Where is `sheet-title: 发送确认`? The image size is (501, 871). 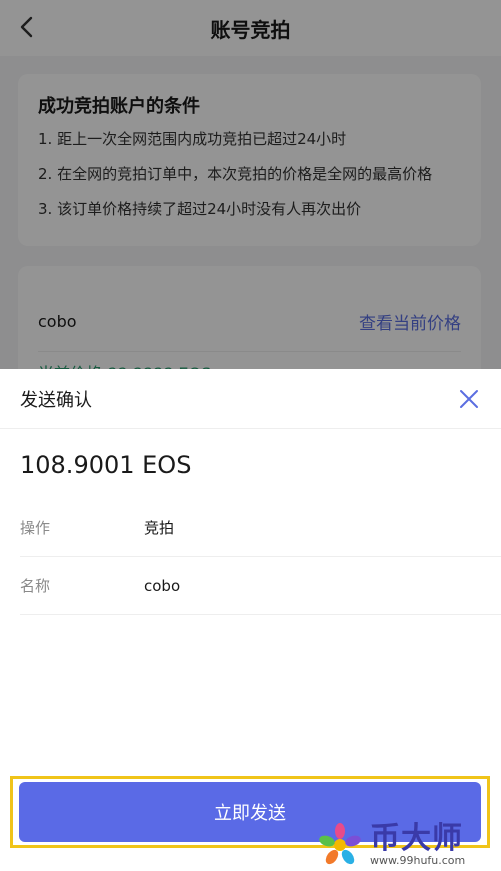
sheet-title: 发送确认 is located at coordinates (56, 400).